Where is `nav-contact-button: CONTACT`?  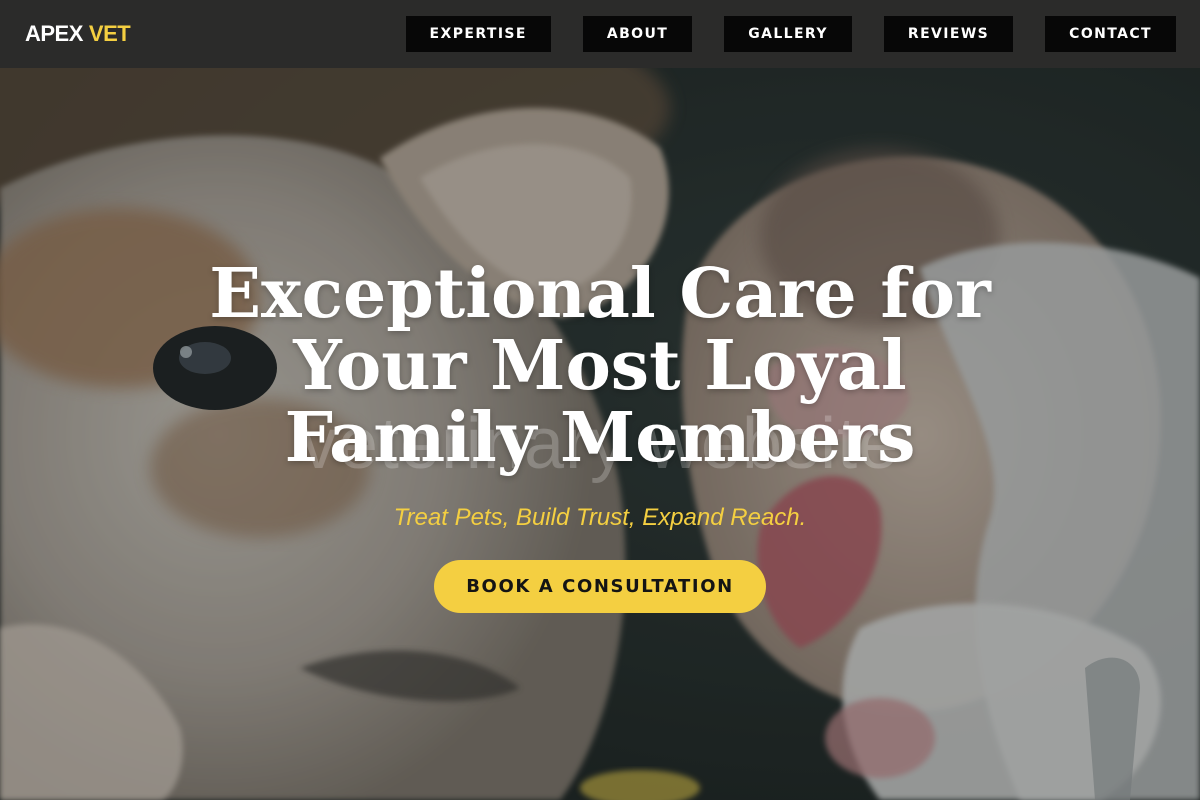 nav-contact-button: CONTACT is located at coordinates (1110, 34).